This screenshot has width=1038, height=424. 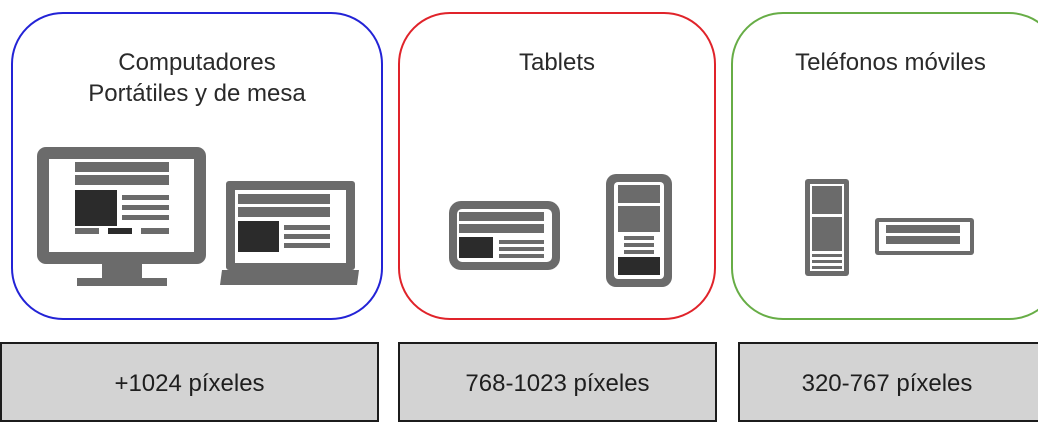 I want to click on tablet-portrait-icon, so click(x=639, y=230).